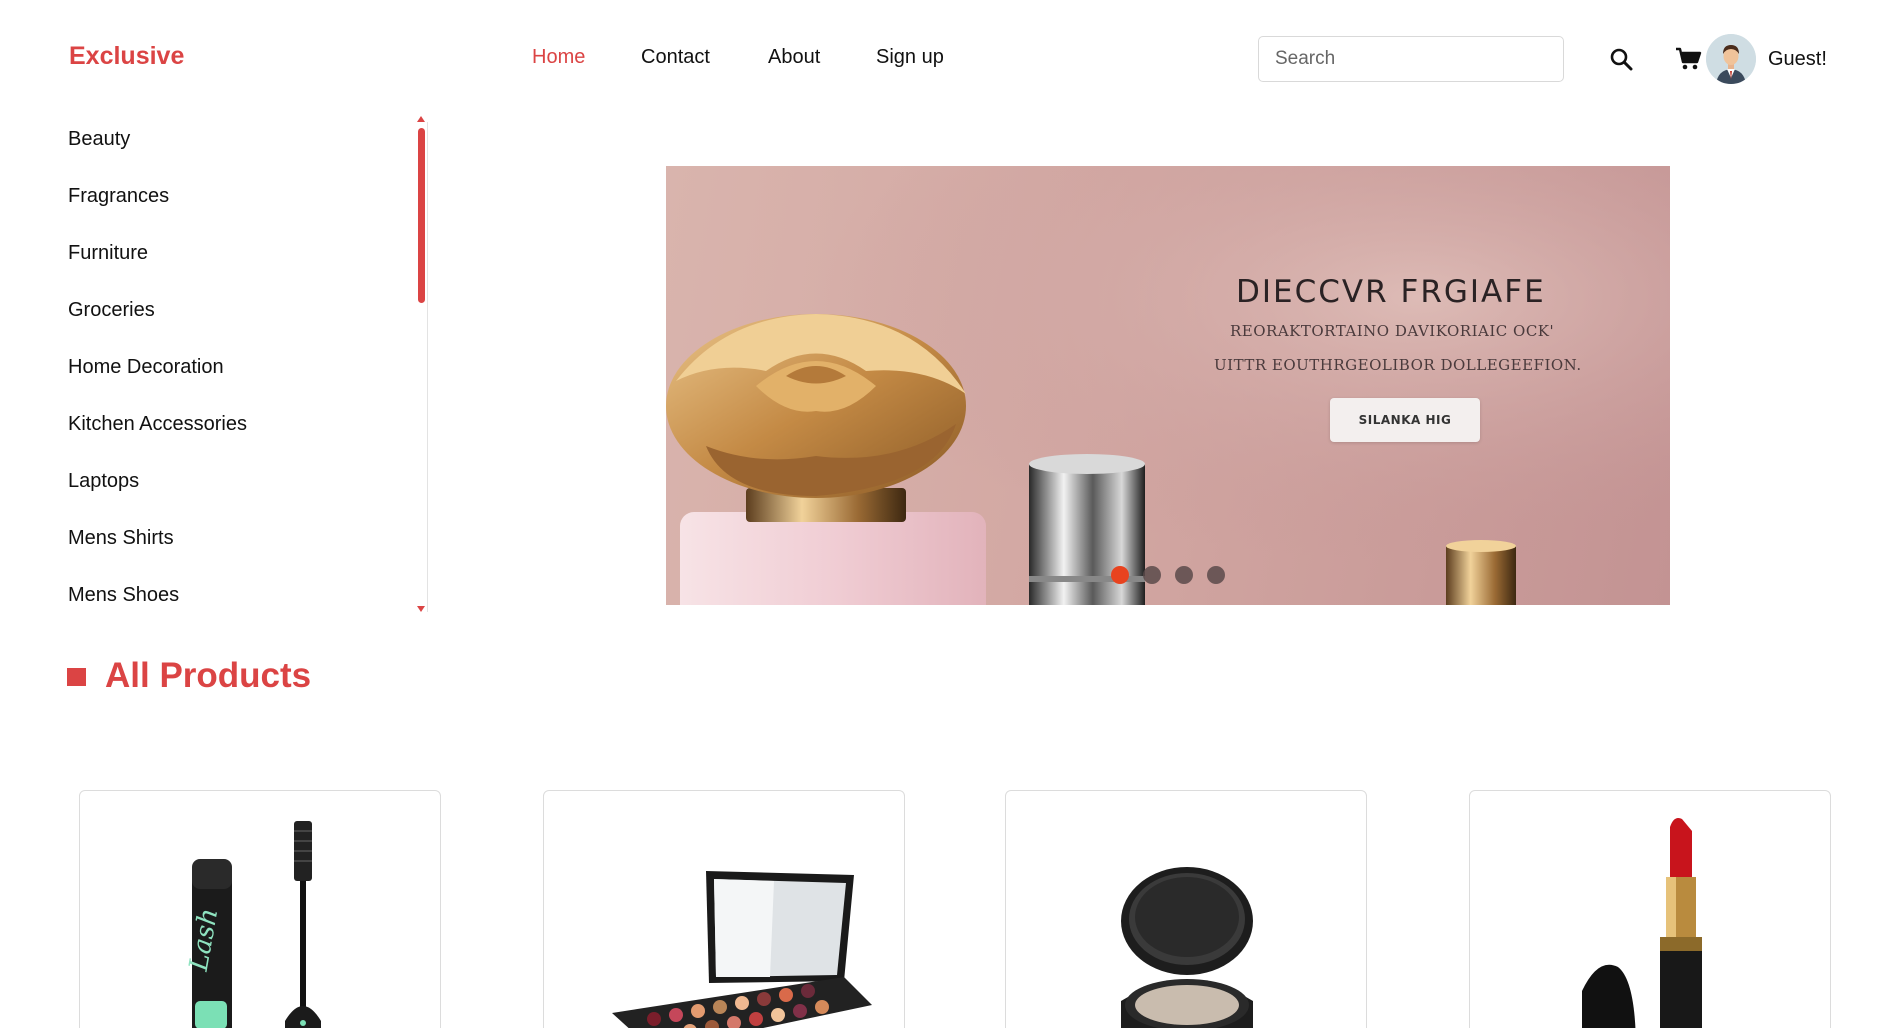  I want to click on search-box, so click(1411, 59).